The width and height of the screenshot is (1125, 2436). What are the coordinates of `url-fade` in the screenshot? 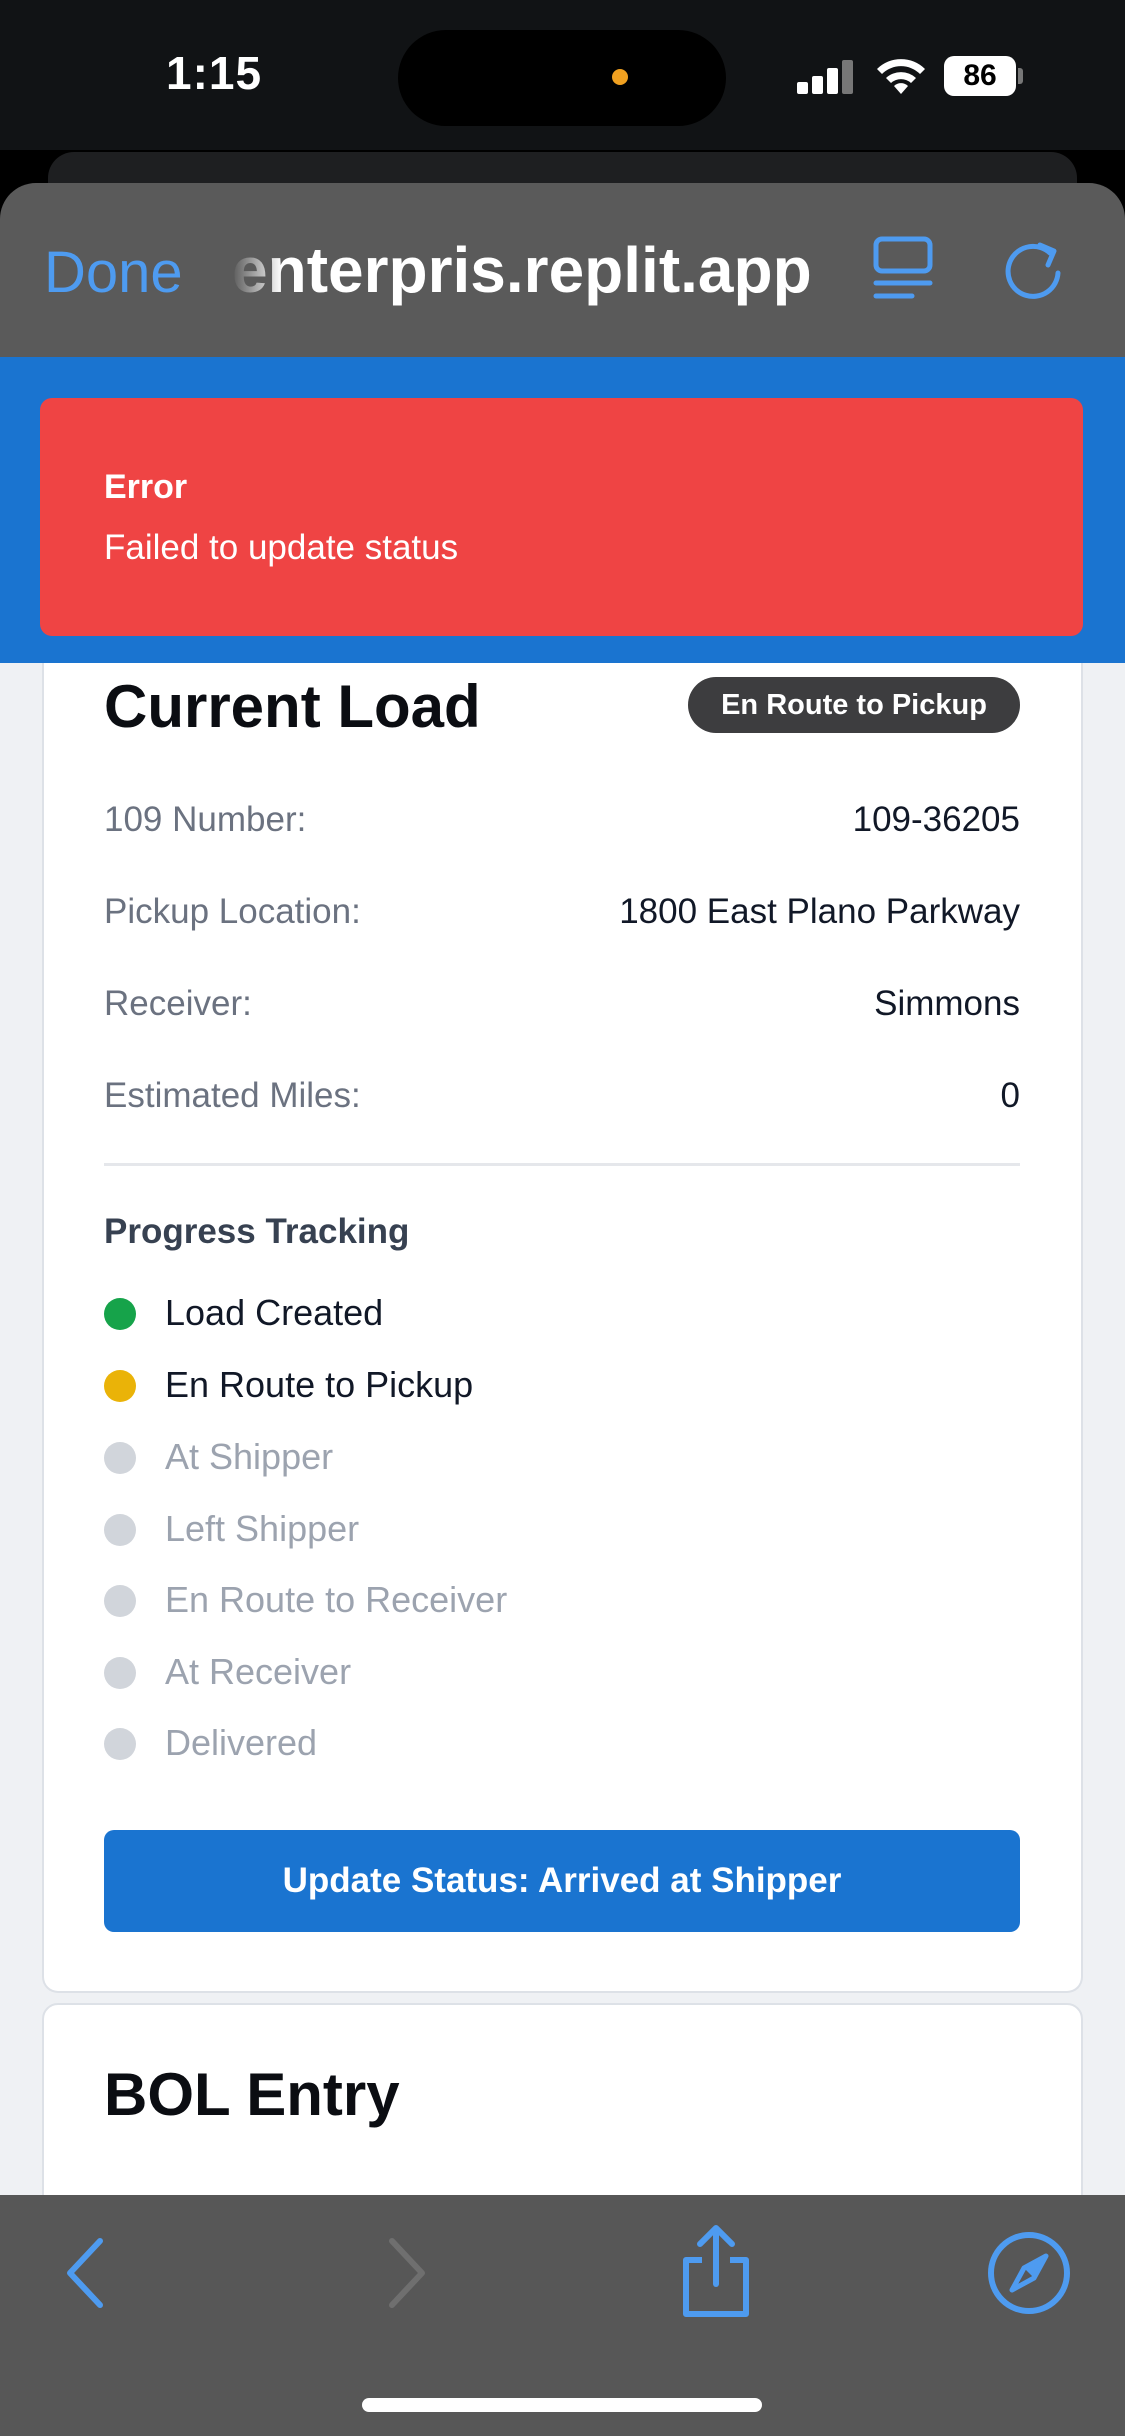 It's located at (257, 268).